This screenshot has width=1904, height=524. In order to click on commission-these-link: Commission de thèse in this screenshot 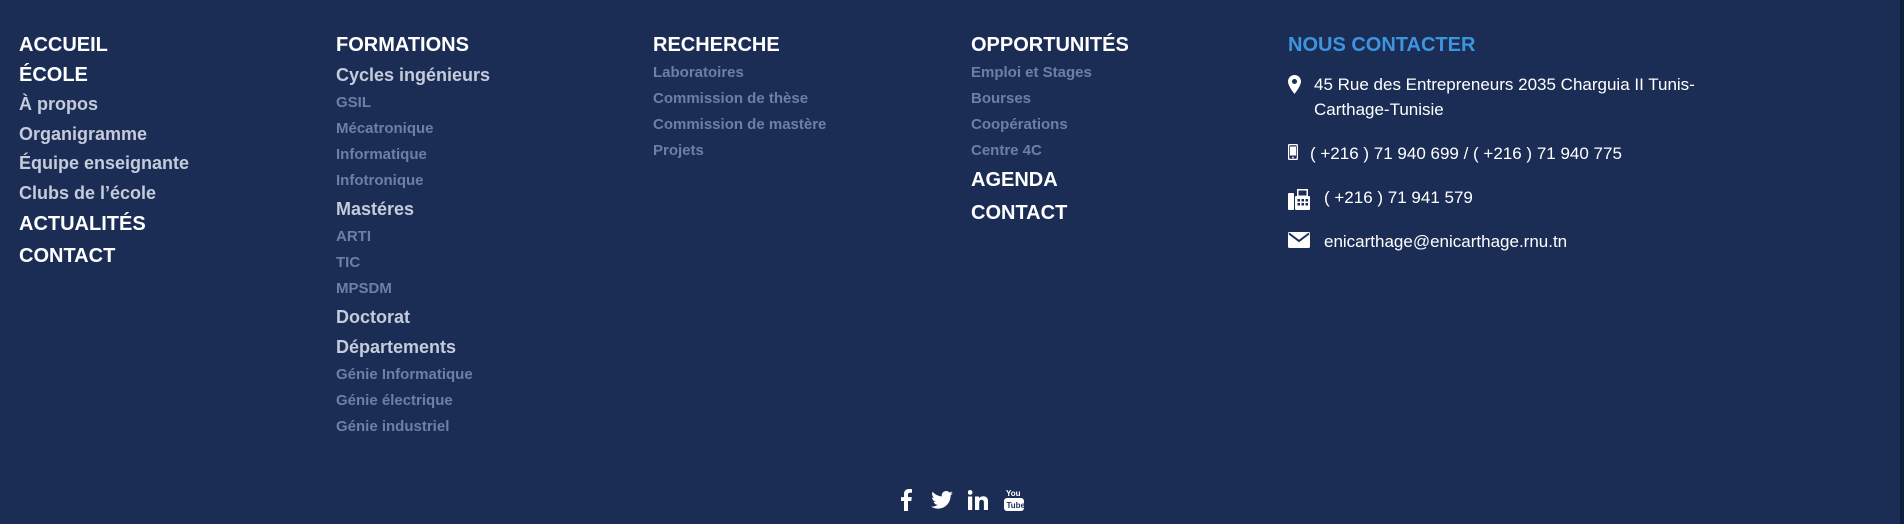, I will do `click(803, 99)`.